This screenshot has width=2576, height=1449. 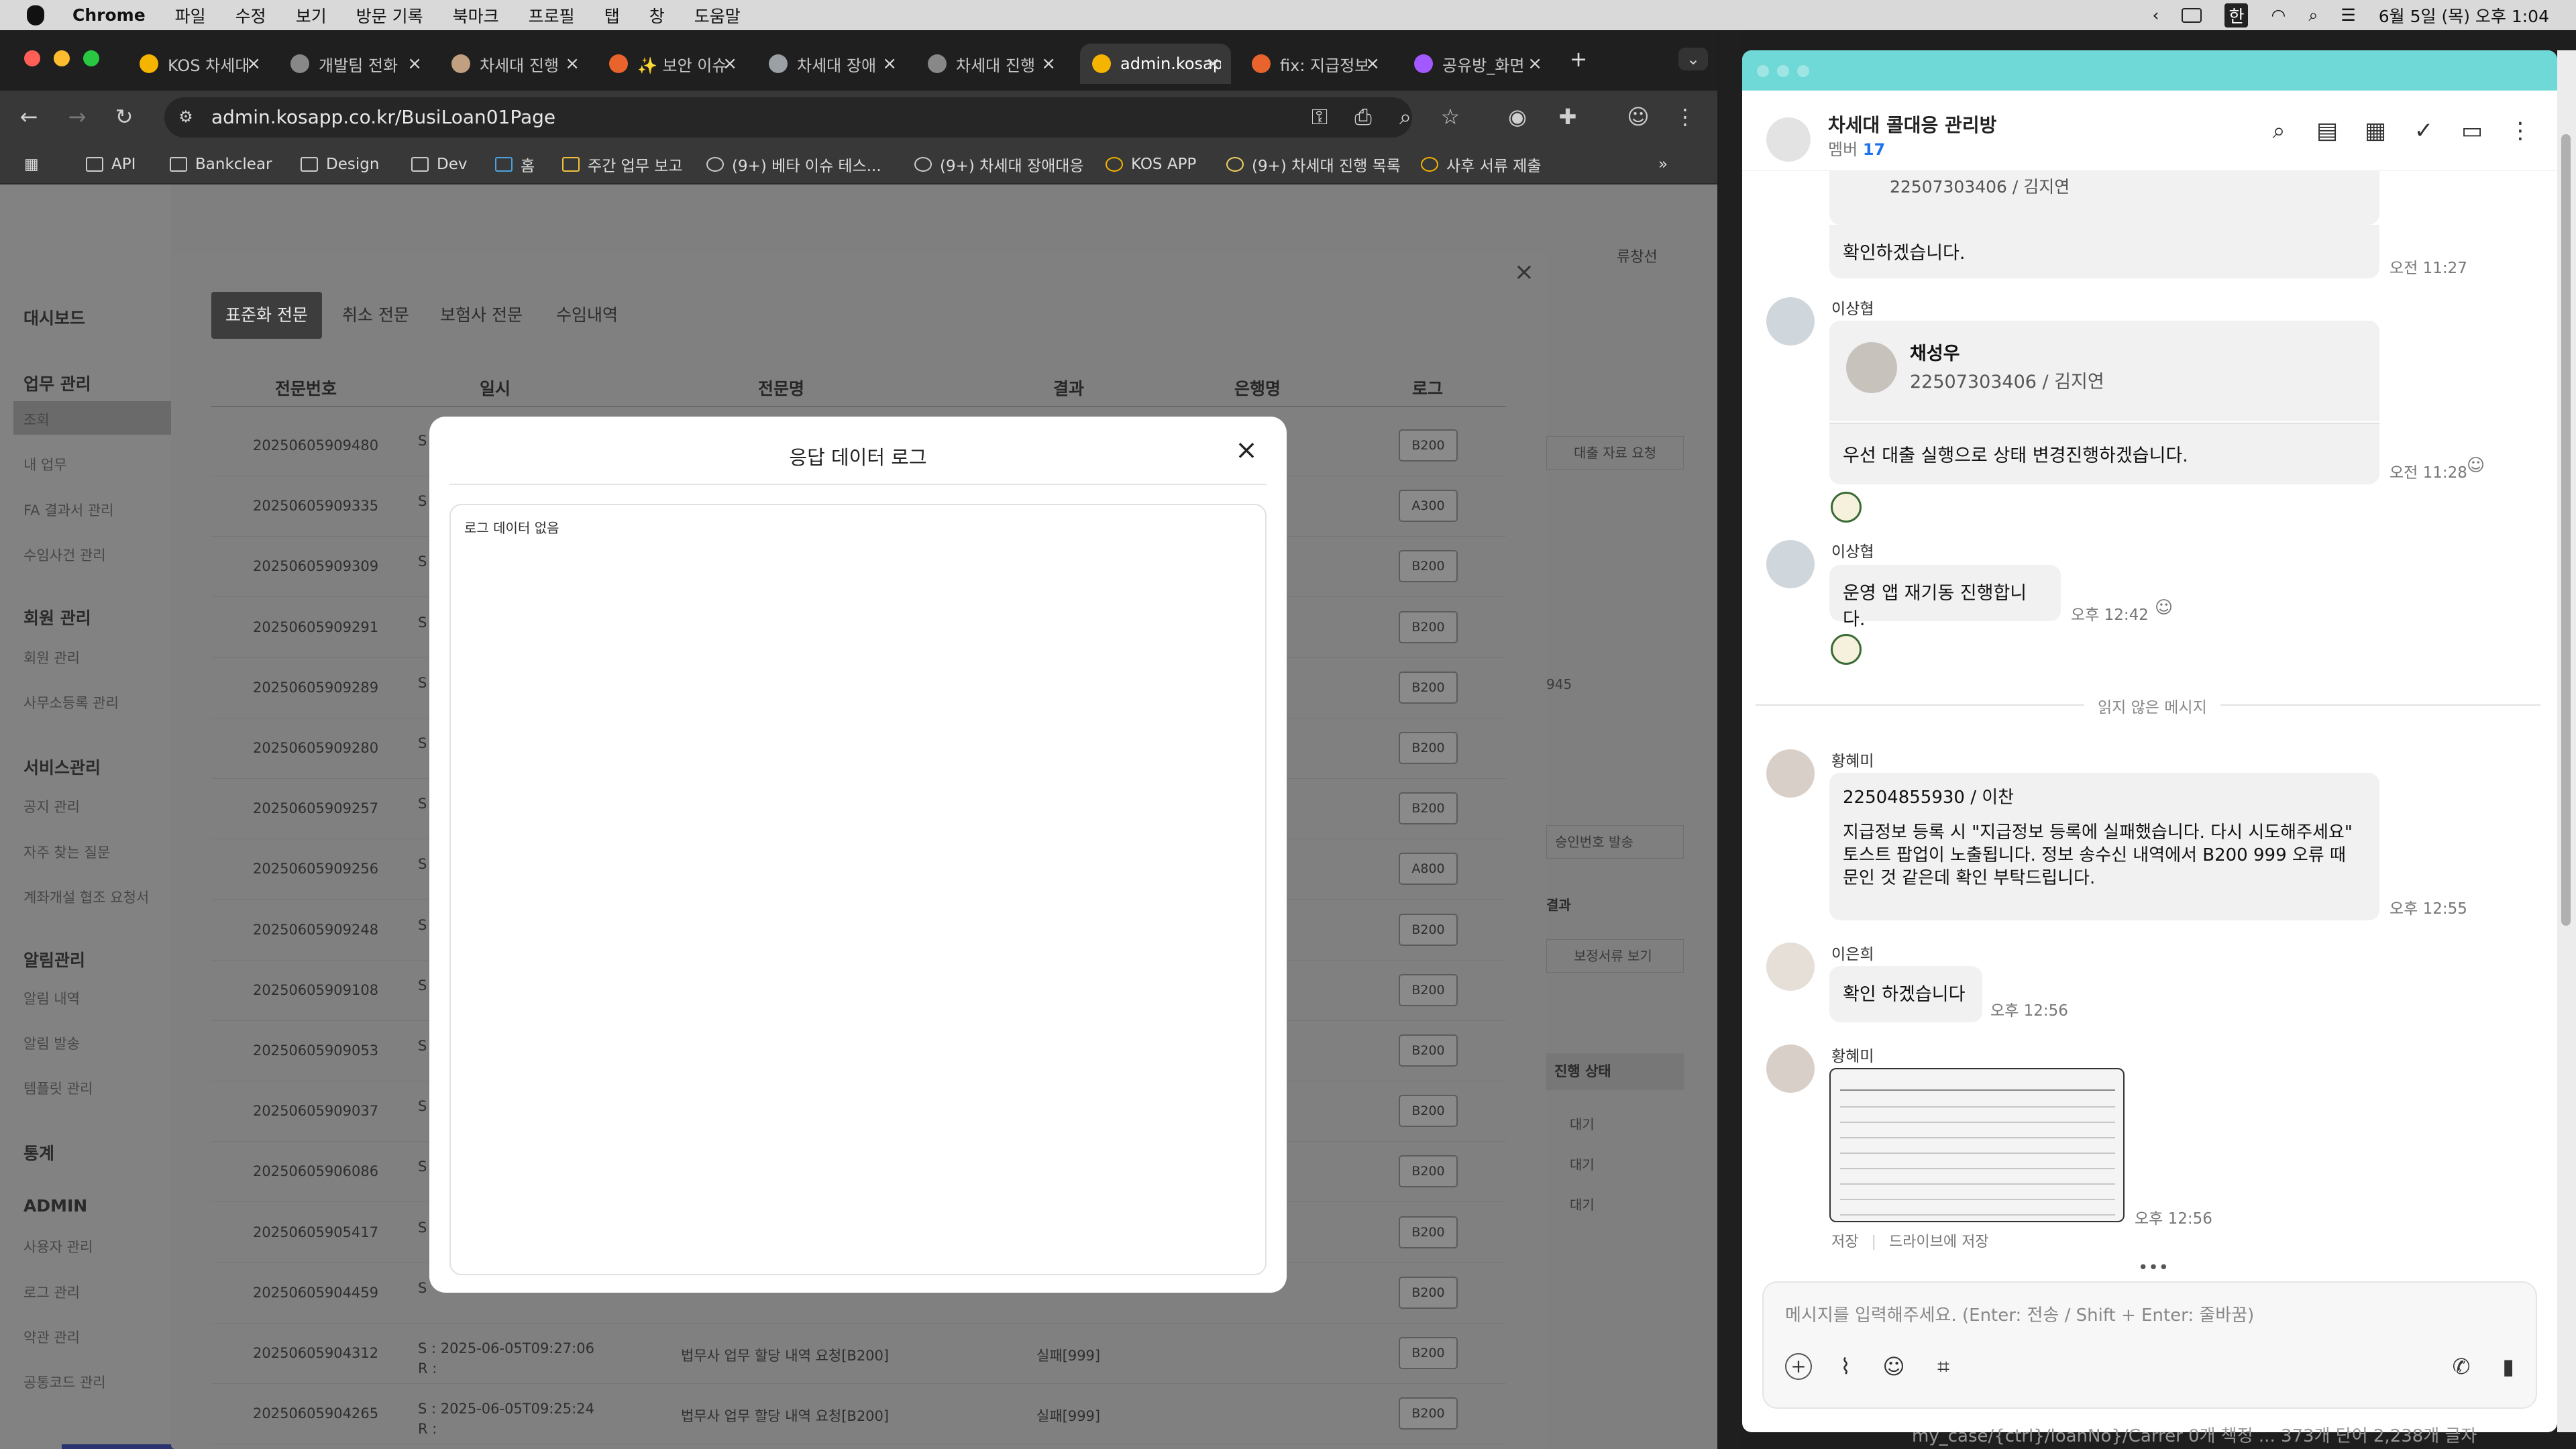 I want to click on menu-tab: 탭, so click(x=612, y=15).